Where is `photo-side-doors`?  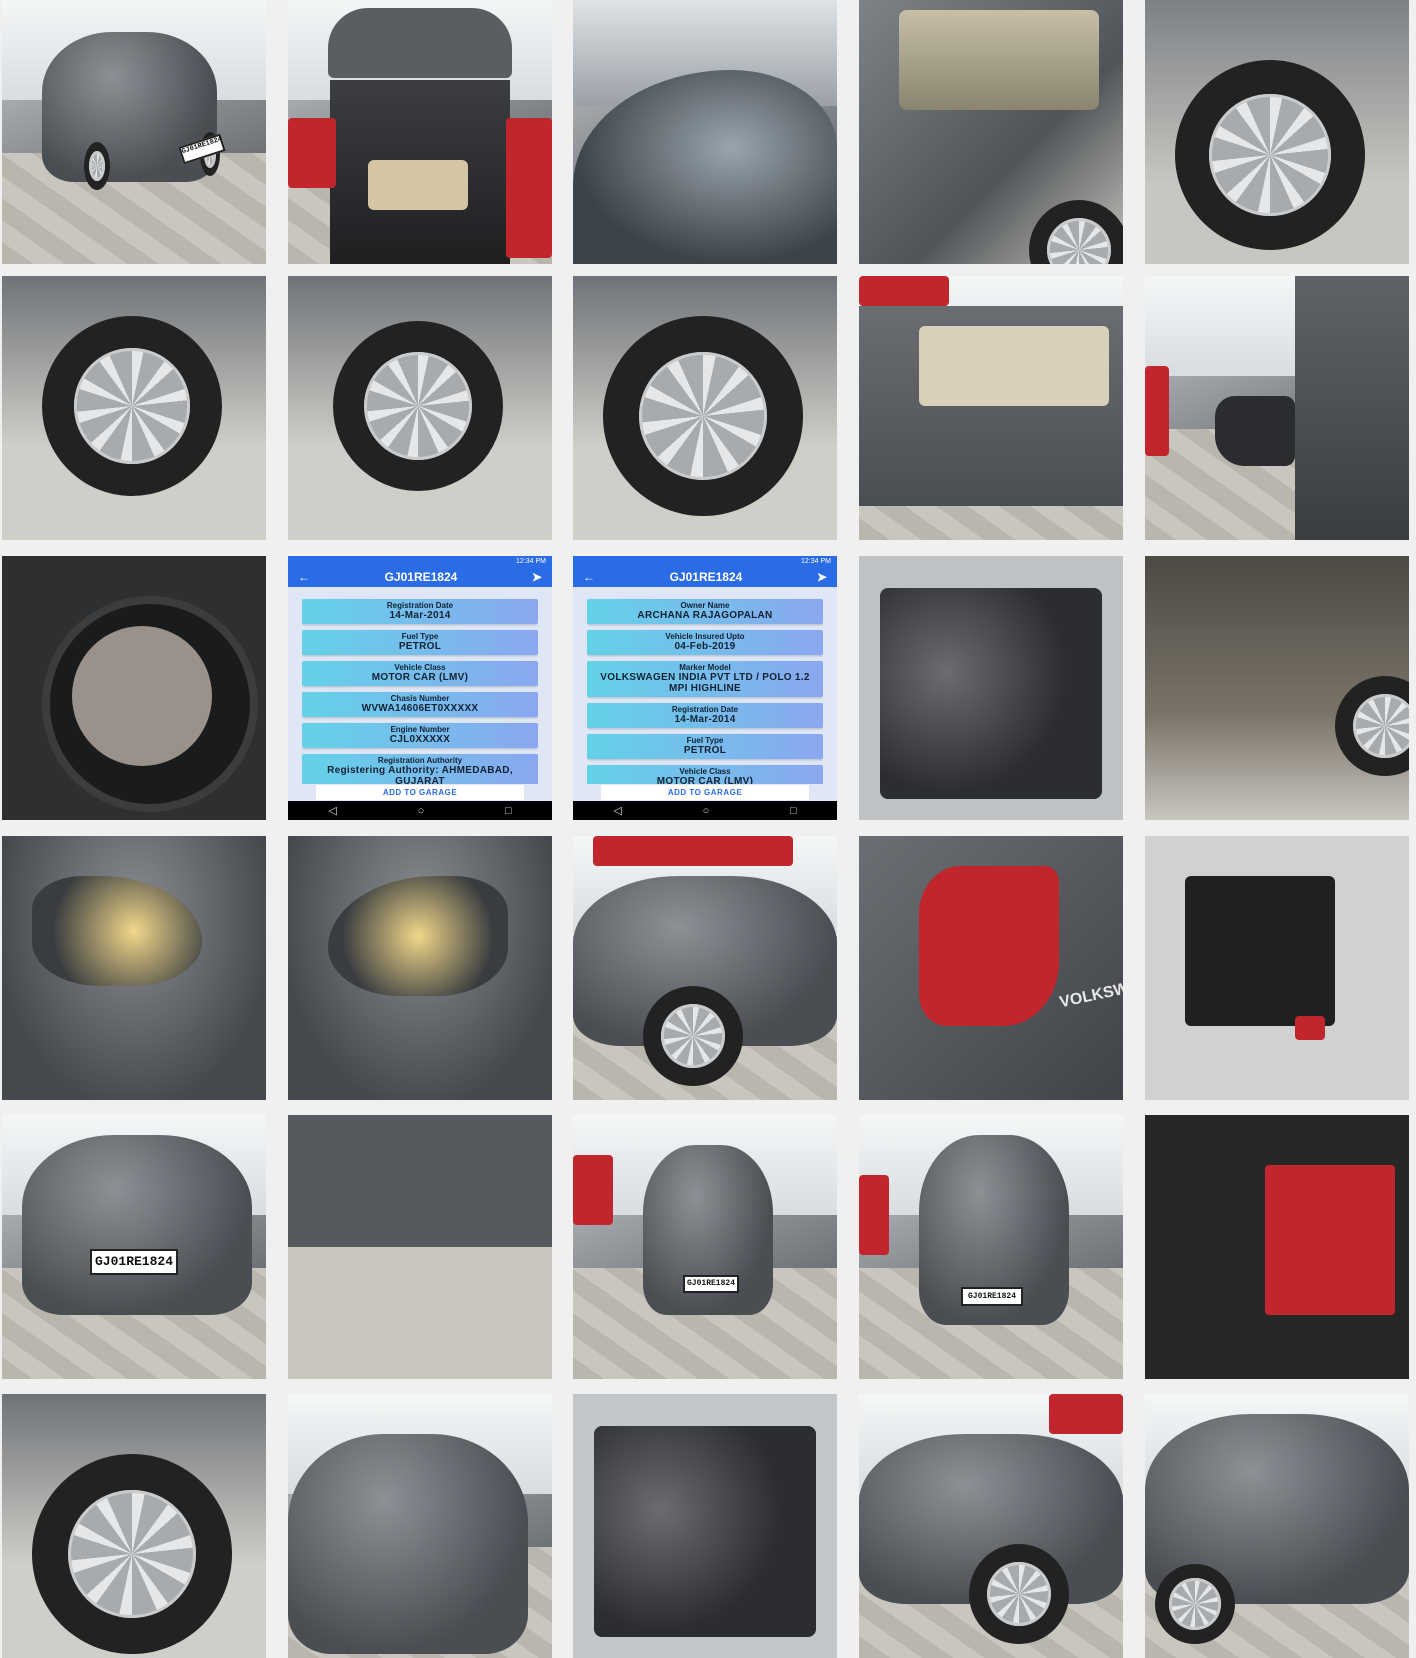 photo-side-doors is located at coordinates (991, 132).